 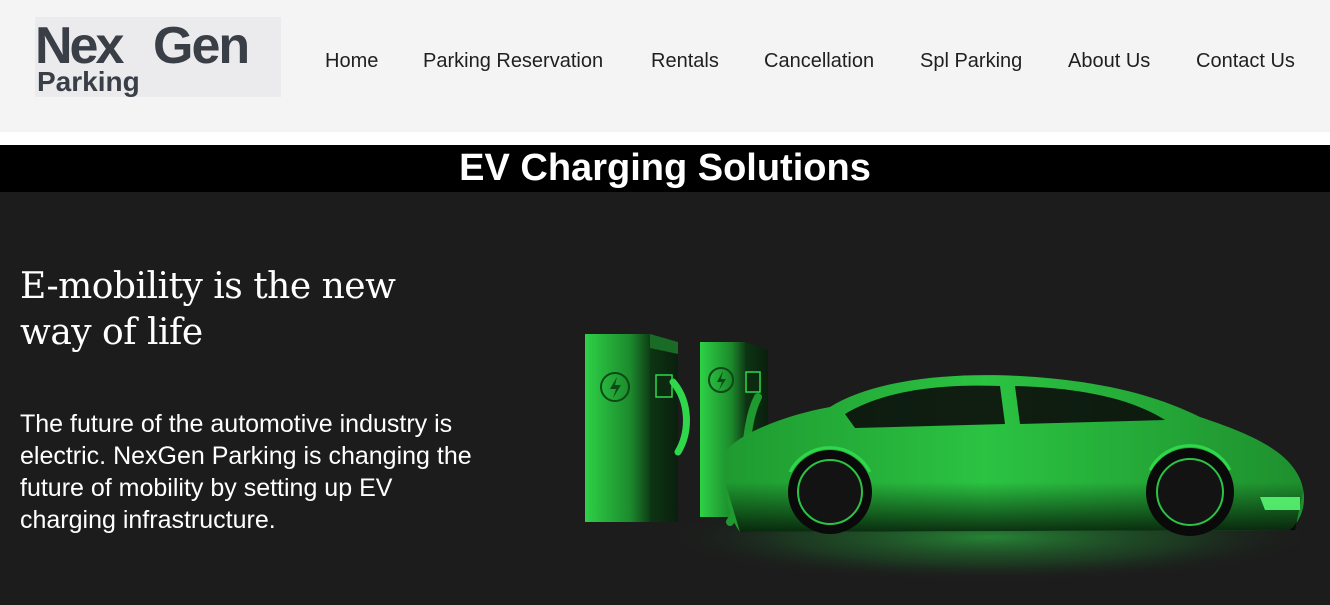 What do you see at coordinates (665, 138) in the screenshot?
I see `header-spacer` at bounding box center [665, 138].